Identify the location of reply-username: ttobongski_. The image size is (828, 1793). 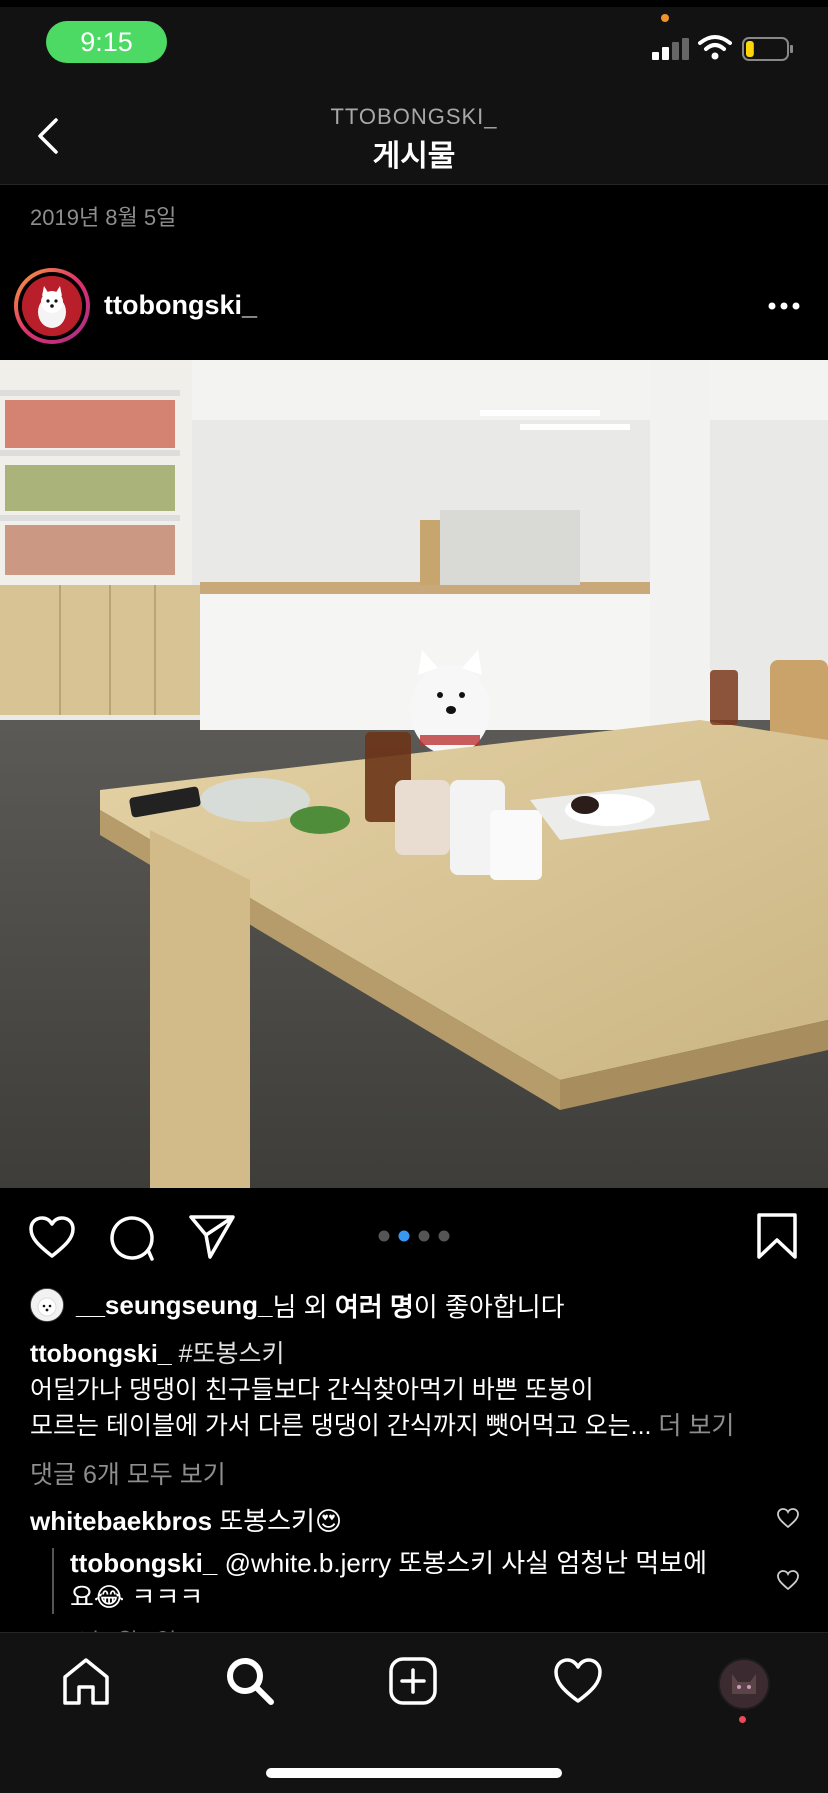
(143, 1563).